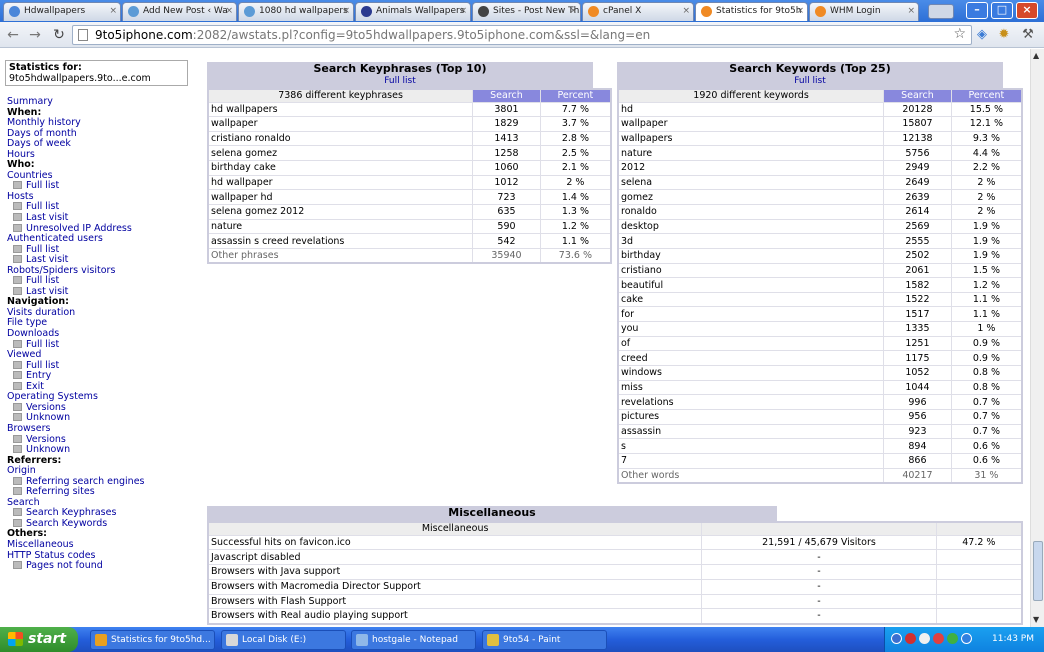 The width and height of the screenshot is (1044, 652). What do you see at coordinates (400, 81) in the screenshot?
I see `keyphrases-full-list-link: Full list` at bounding box center [400, 81].